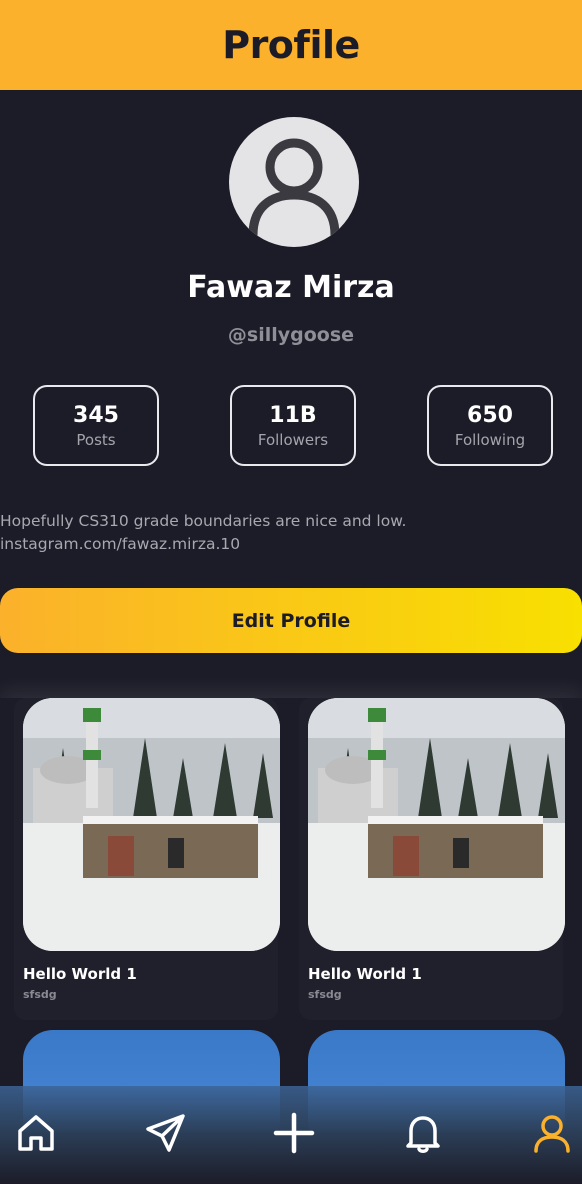 Image resolution: width=582 pixels, height=1184 pixels. Describe the element at coordinates (96, 415) in the screenshot. I see `stat-value: 345` at that location.